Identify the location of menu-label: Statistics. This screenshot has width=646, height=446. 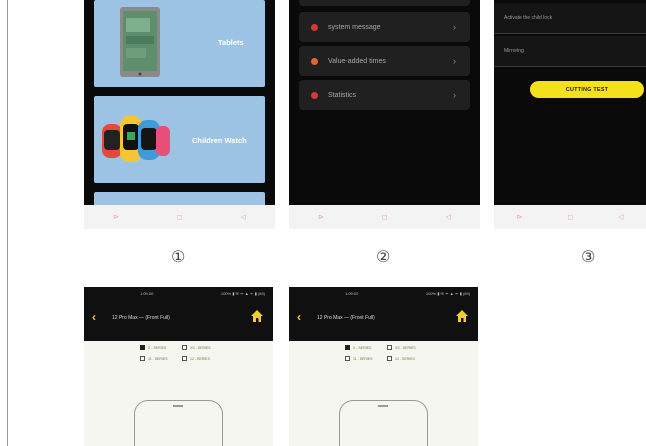
(342, 95).